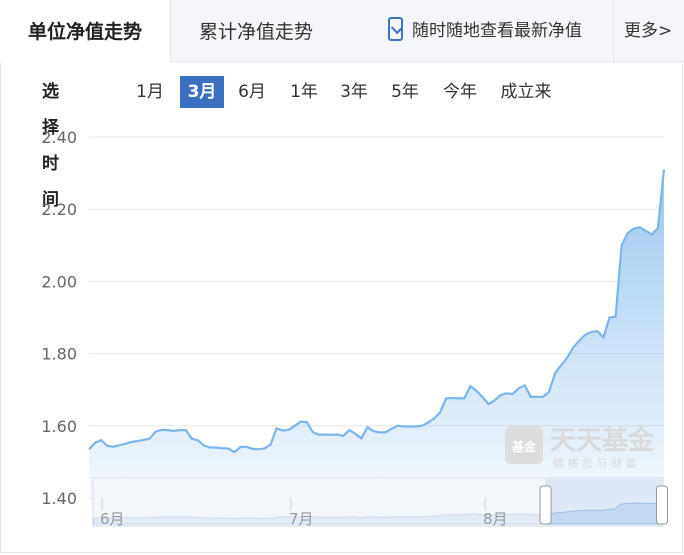 The width and height of the screenshot is (684, 555). What do you see at coordinates (59, 137) in the screenshot?
I see `y-tick-label: 2.40` at bounding box center [59, 137].